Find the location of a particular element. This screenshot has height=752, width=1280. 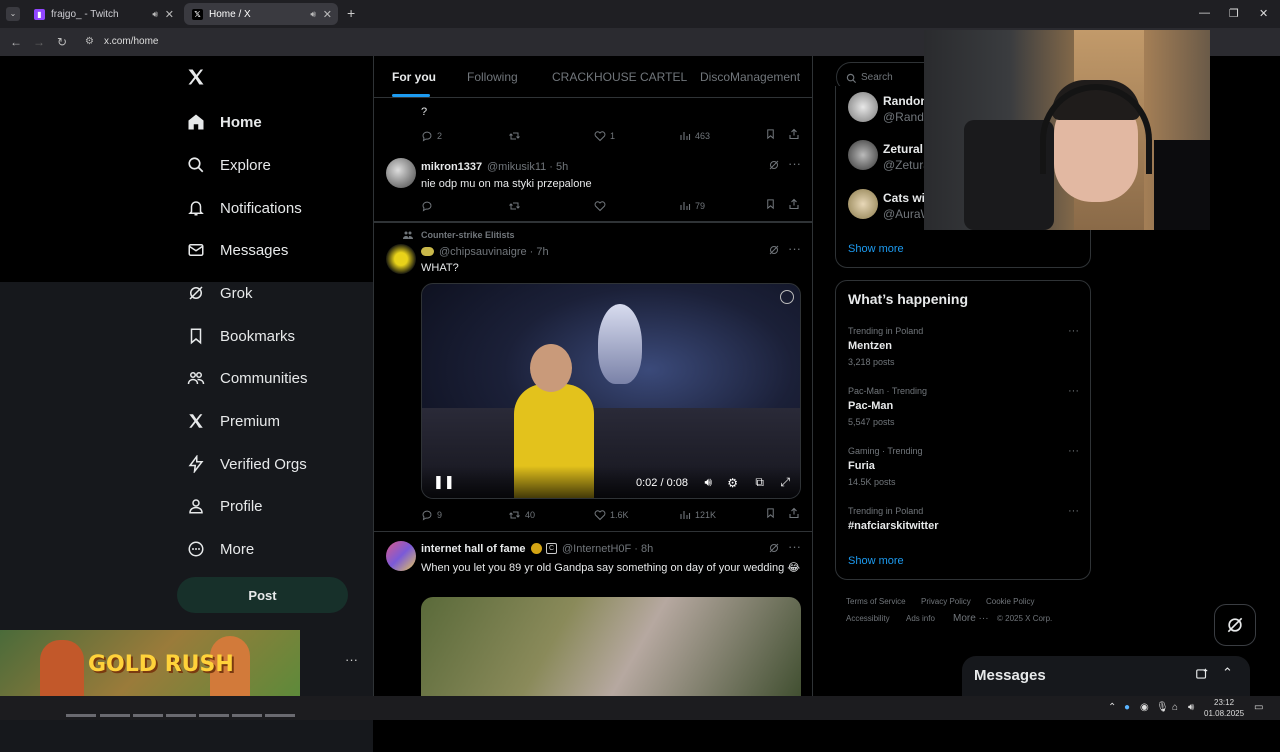

tab-discomanagement: DiscoManagement is located at coordinates (750, 77).